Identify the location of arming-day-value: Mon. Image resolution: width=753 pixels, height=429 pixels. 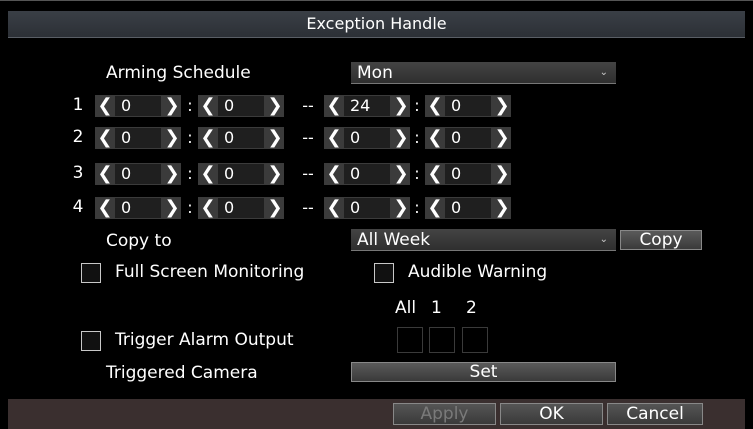
(375, 73).